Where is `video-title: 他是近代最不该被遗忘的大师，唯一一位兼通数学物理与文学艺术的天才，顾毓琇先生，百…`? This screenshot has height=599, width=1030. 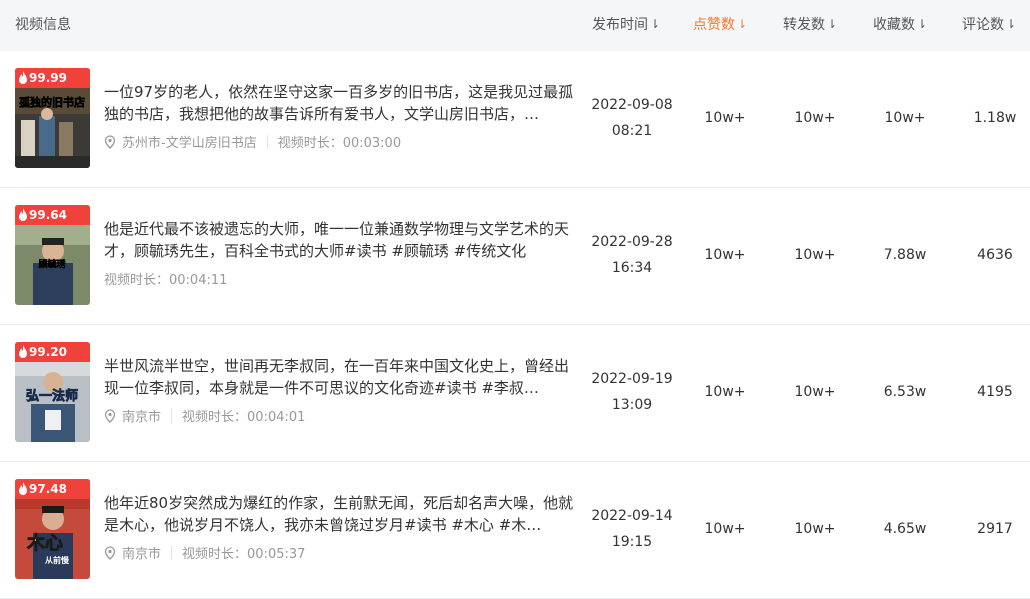 video-title: 他是近代最不该被遗忘的大师，唯一一位兼通数学物理与文学艺术的天才，顾毓琇先生，百… is located at coordinates (343, 240).